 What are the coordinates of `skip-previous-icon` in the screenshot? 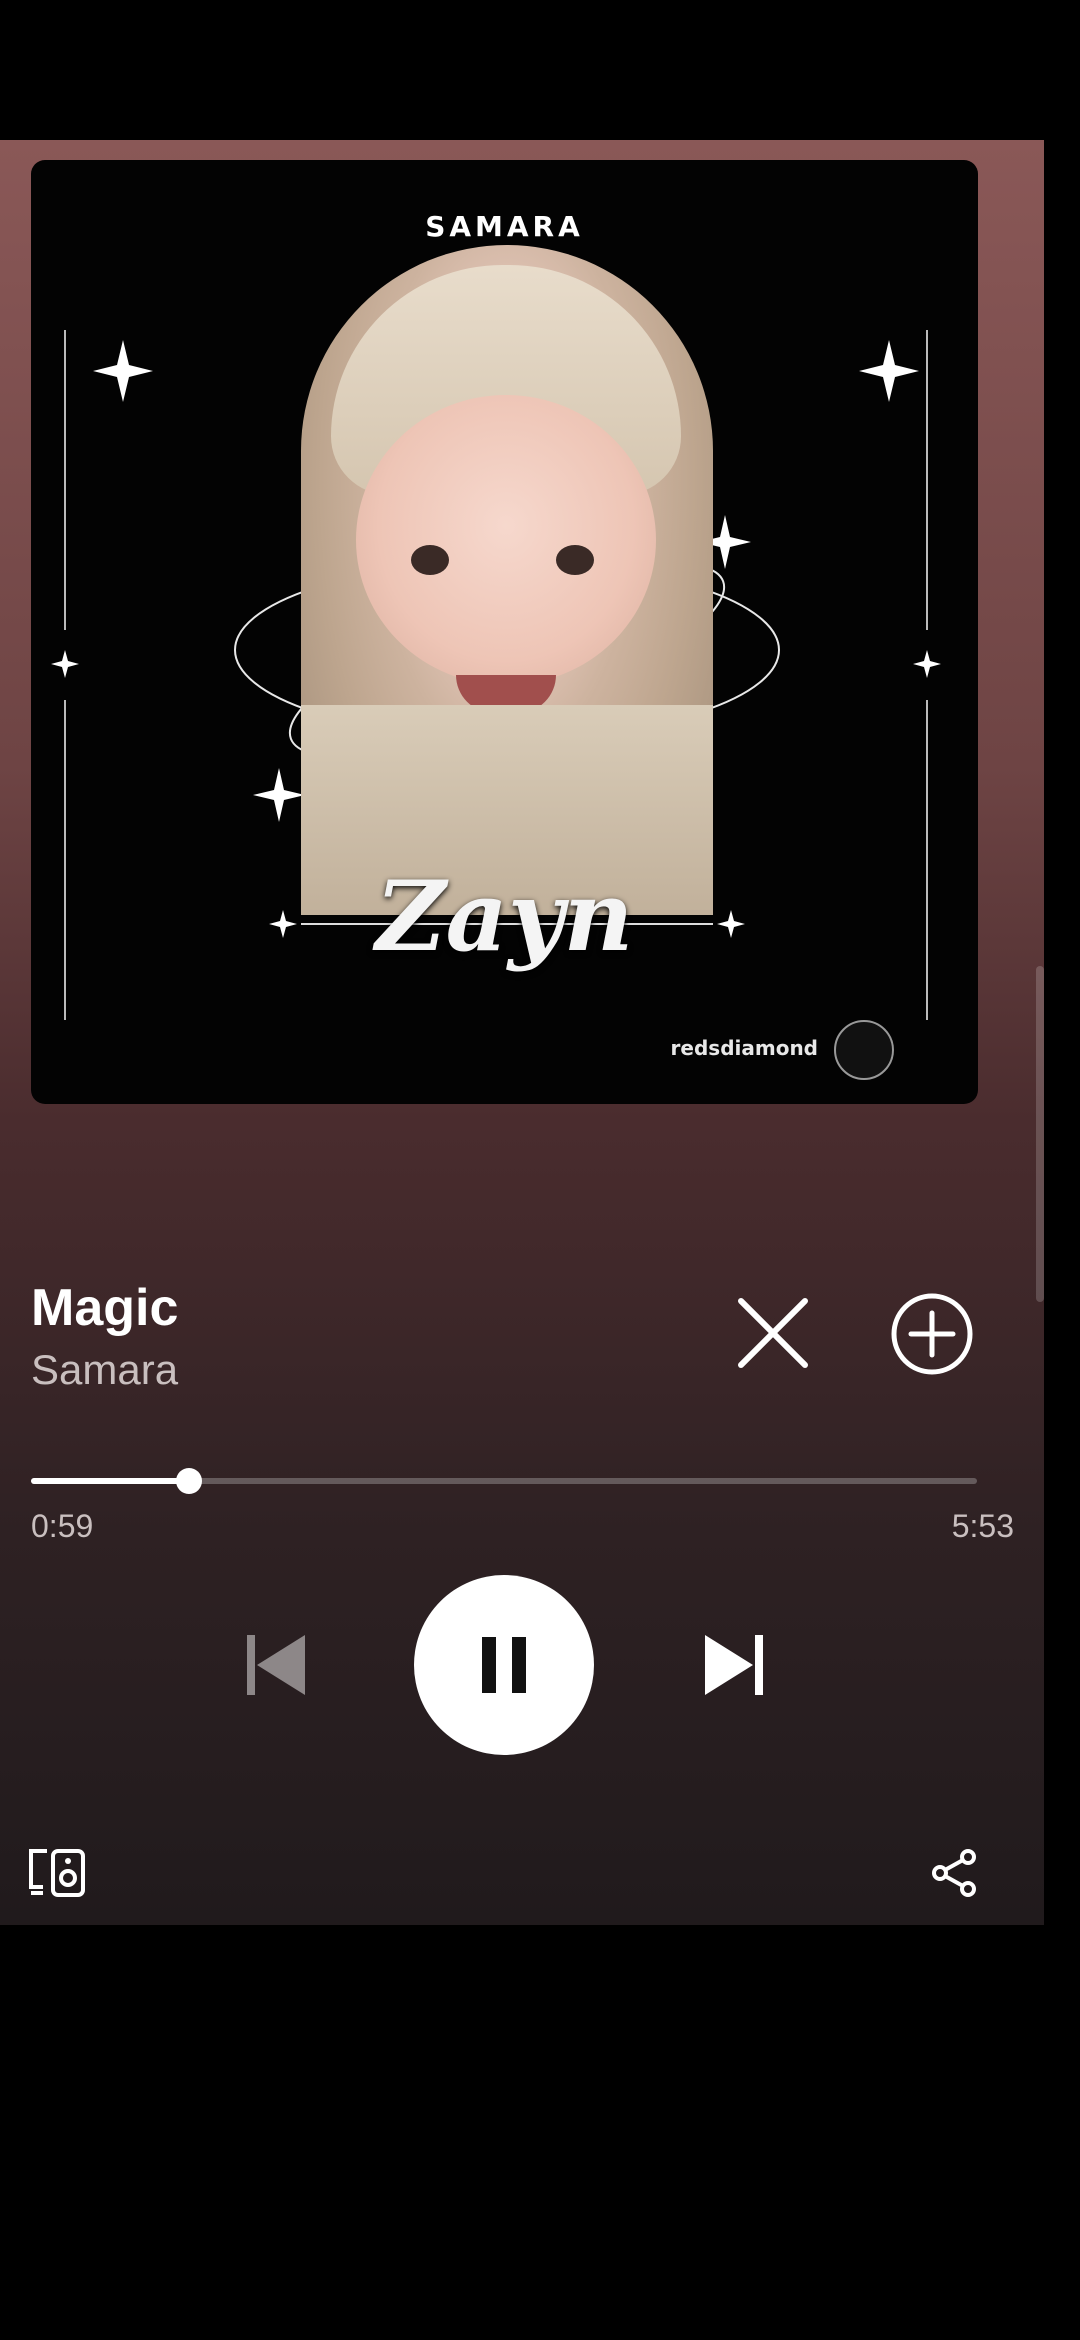 It's located at (276, 1665).